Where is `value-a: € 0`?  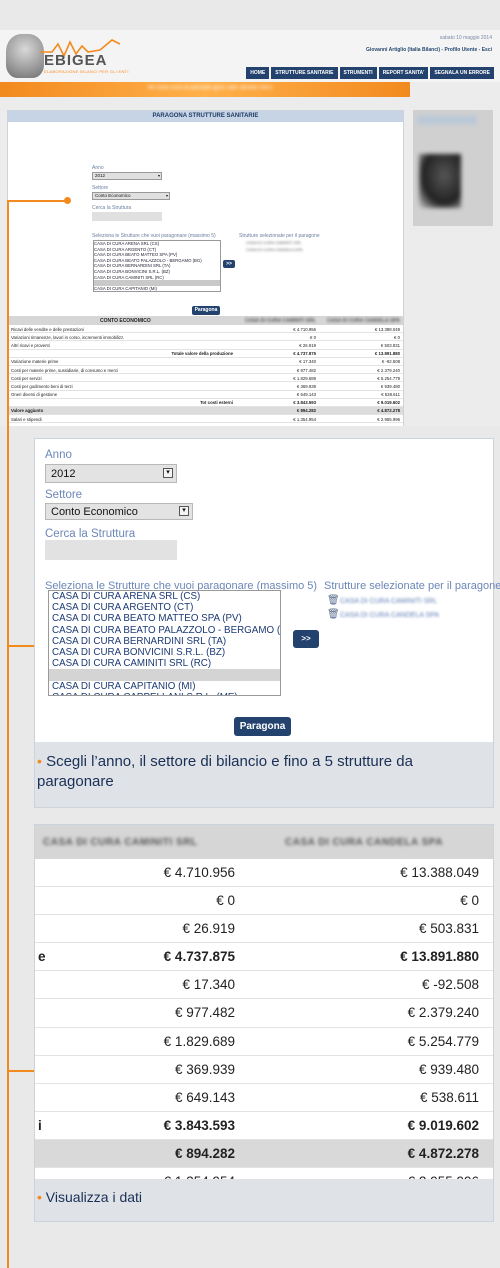 value-a: € 0 is located at coordinates (313, 337).